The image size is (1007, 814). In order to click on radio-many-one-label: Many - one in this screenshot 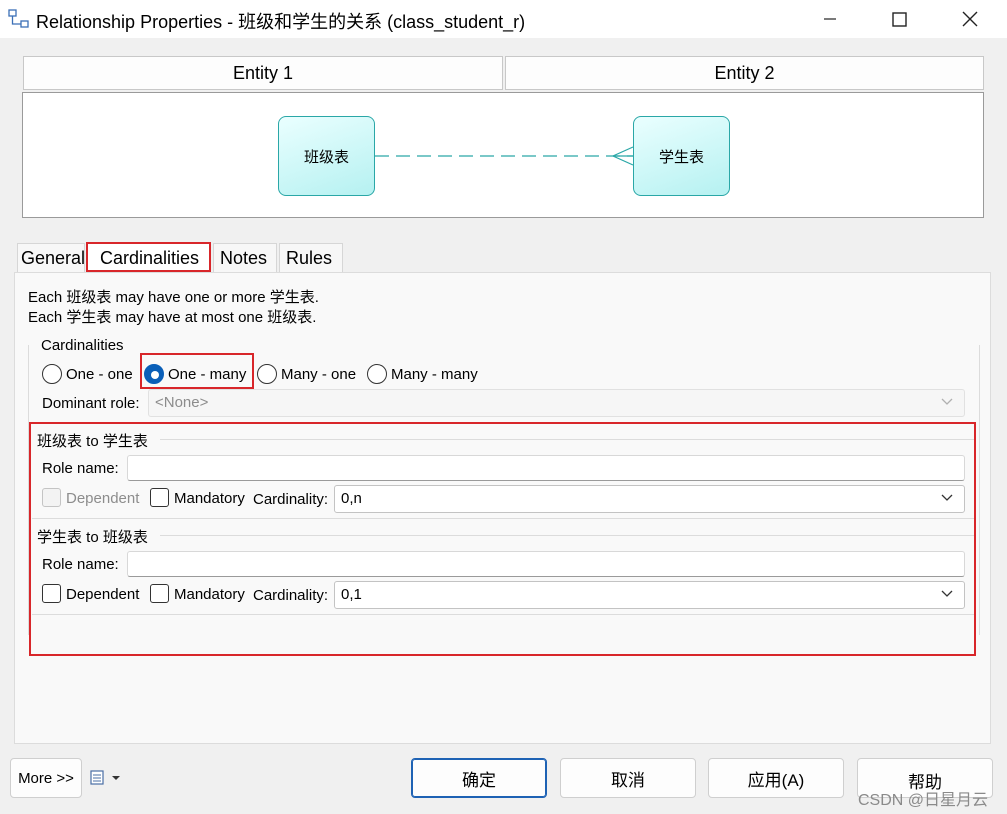, I will do `click(318, 374)`.